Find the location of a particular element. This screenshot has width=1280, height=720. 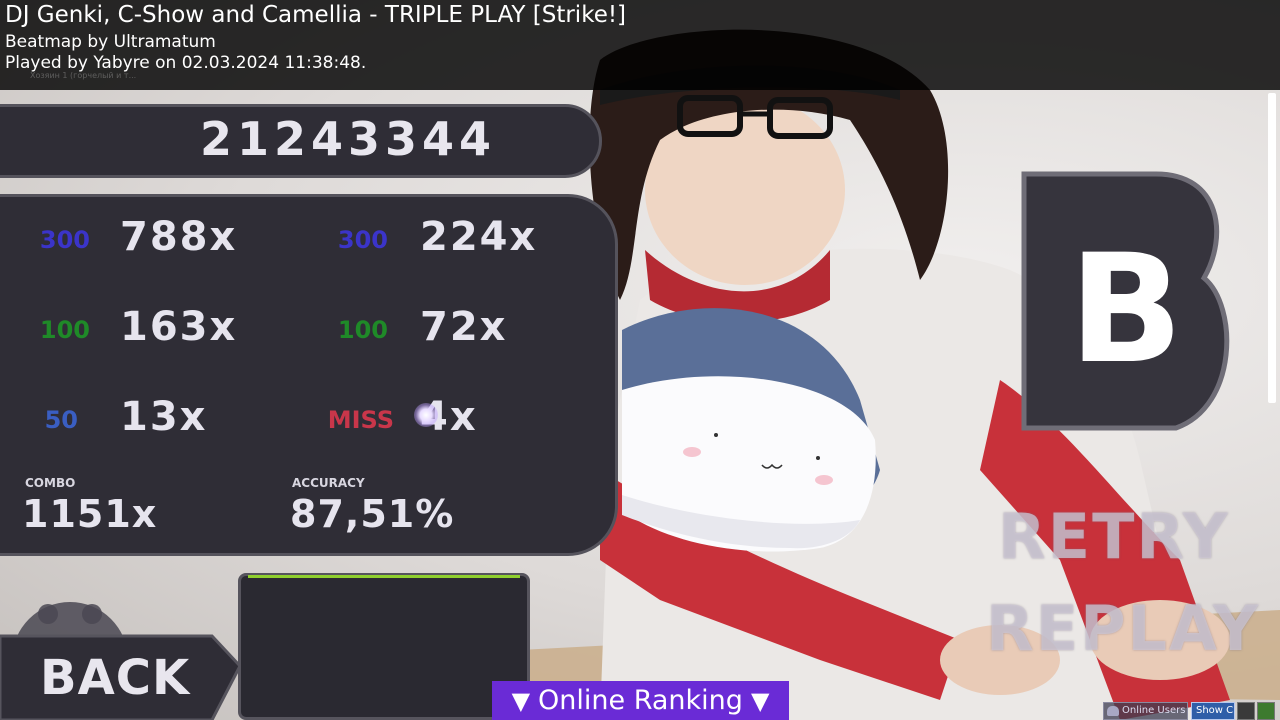

status-icon is located at coordinates (1266, 711).